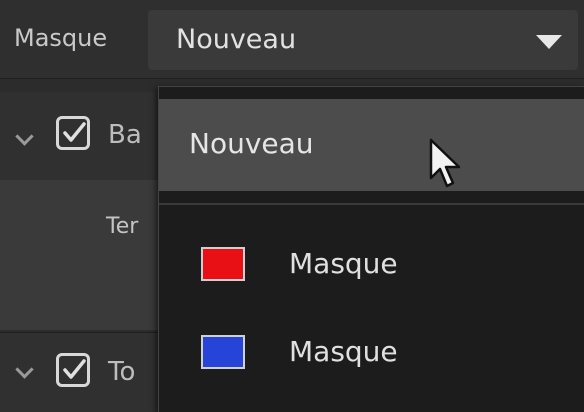  What do you see at coordinates (549, 42) in the screenshot?
I see `dropdown-arrow-icon` at bounding box center [549, 42].